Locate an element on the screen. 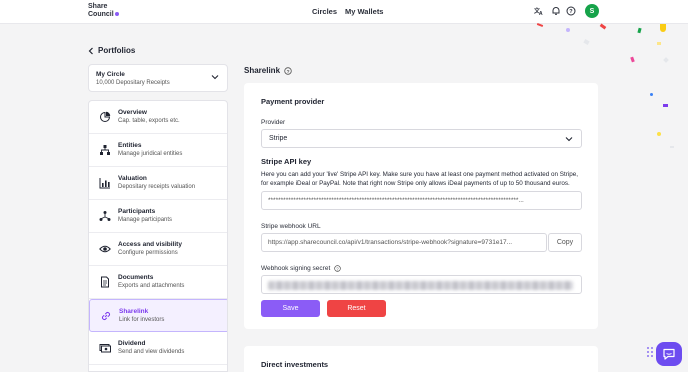 This screenshot has height=372, width=688. chat-support-button is located at coordinates (669, 354).